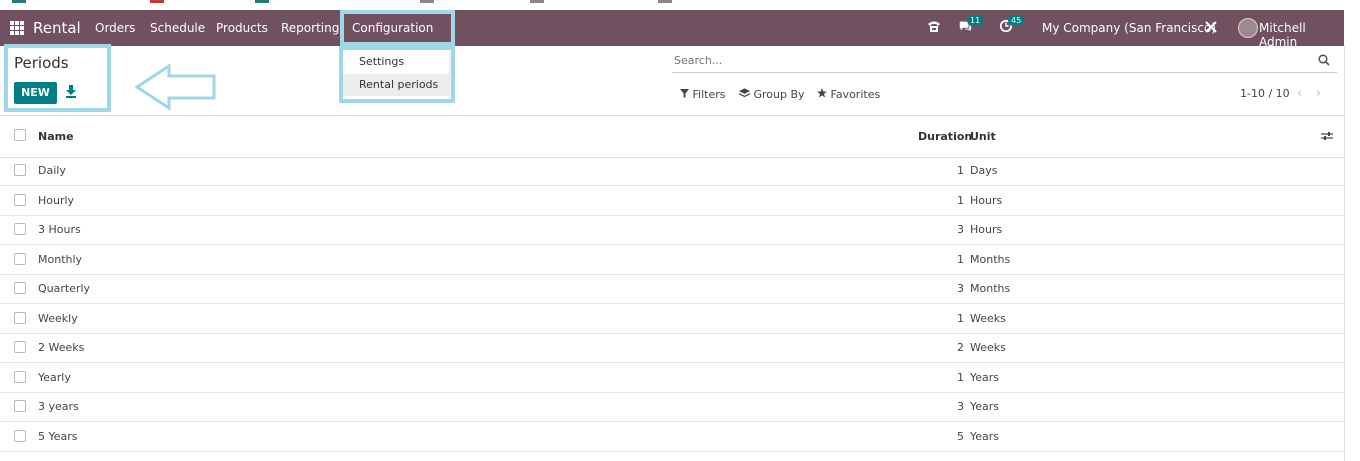 This screenshot has height=461, width=1360. Describe the element at coordinates (57, 28) in the screenshot. I see `app-brand: Rental` at that location.